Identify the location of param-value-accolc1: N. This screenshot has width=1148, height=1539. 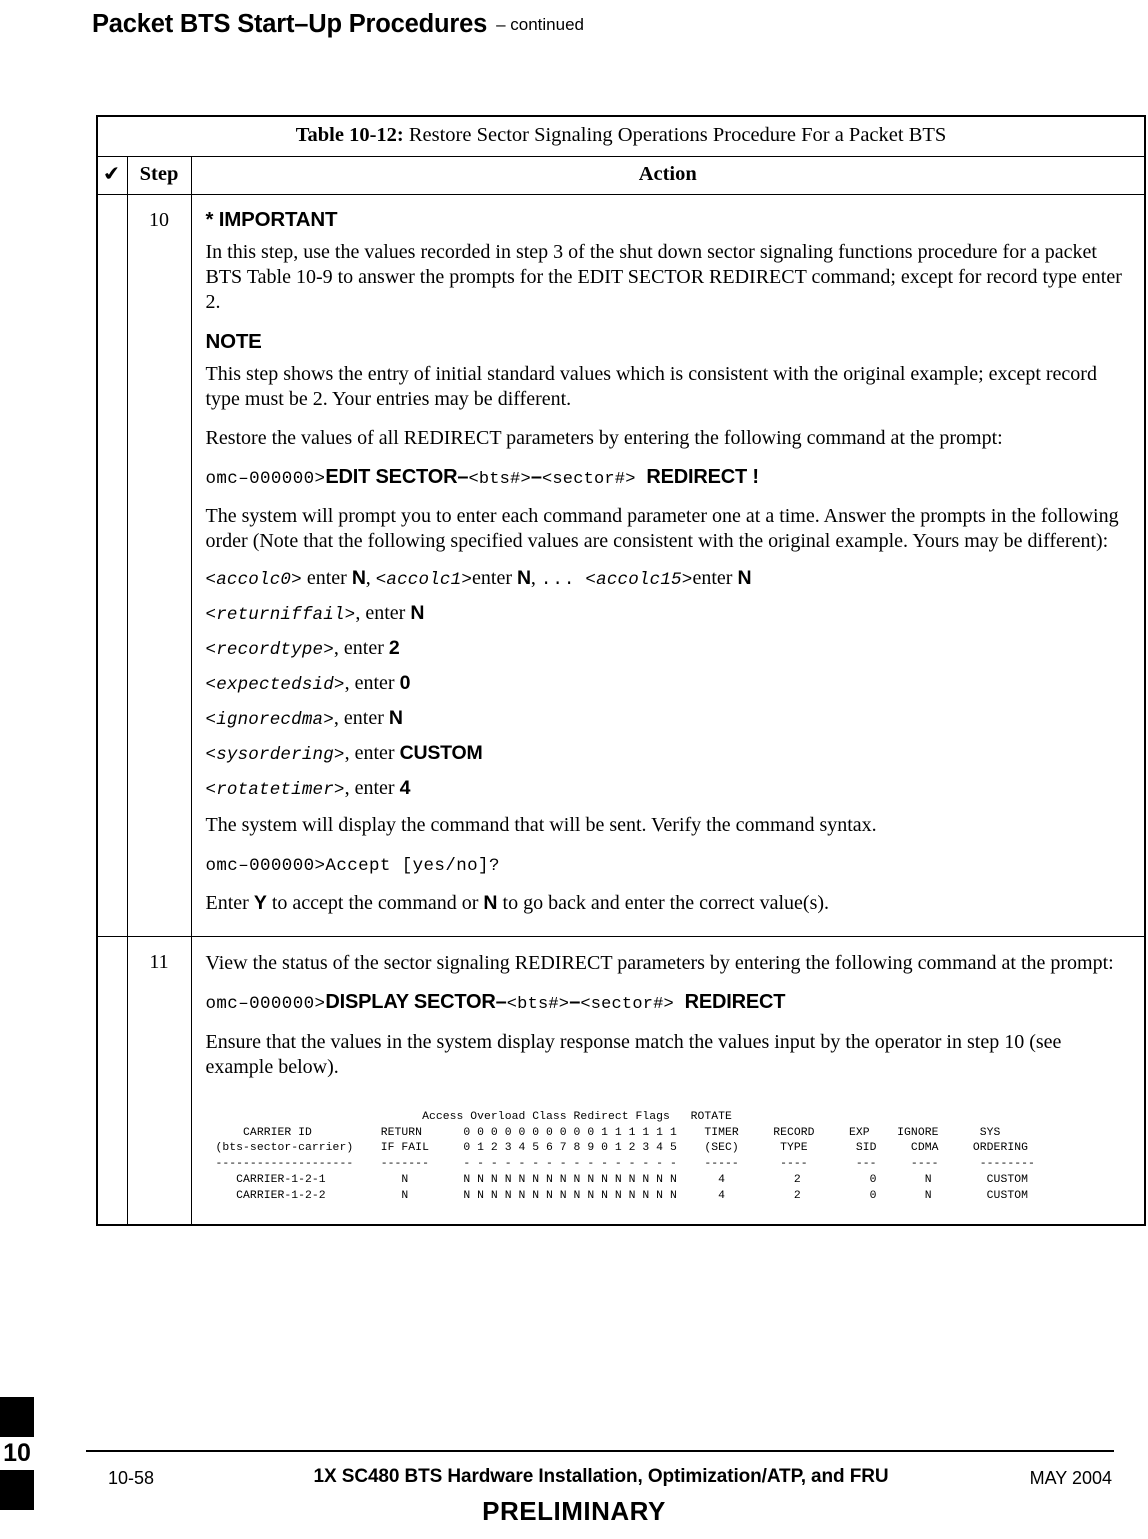
(524, 577).